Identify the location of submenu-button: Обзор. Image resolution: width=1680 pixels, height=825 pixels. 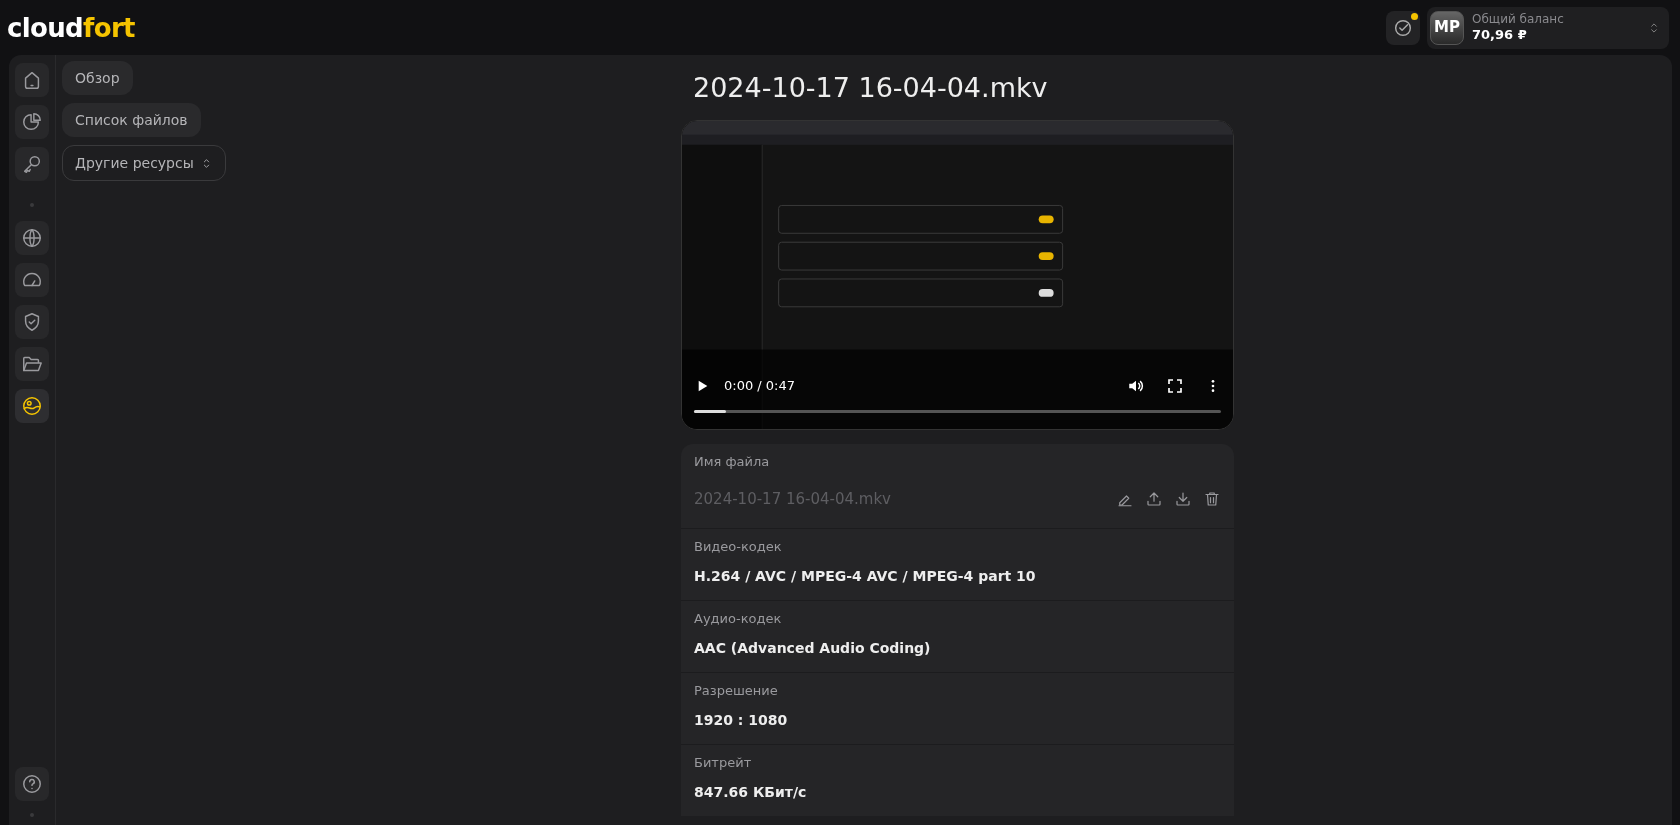
(97, 78).